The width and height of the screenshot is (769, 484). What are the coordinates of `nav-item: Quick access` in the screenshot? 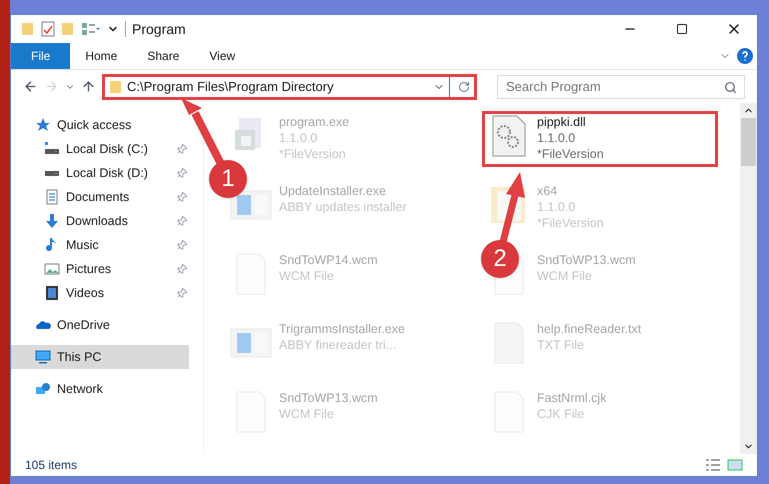 It's located at (100, 125).